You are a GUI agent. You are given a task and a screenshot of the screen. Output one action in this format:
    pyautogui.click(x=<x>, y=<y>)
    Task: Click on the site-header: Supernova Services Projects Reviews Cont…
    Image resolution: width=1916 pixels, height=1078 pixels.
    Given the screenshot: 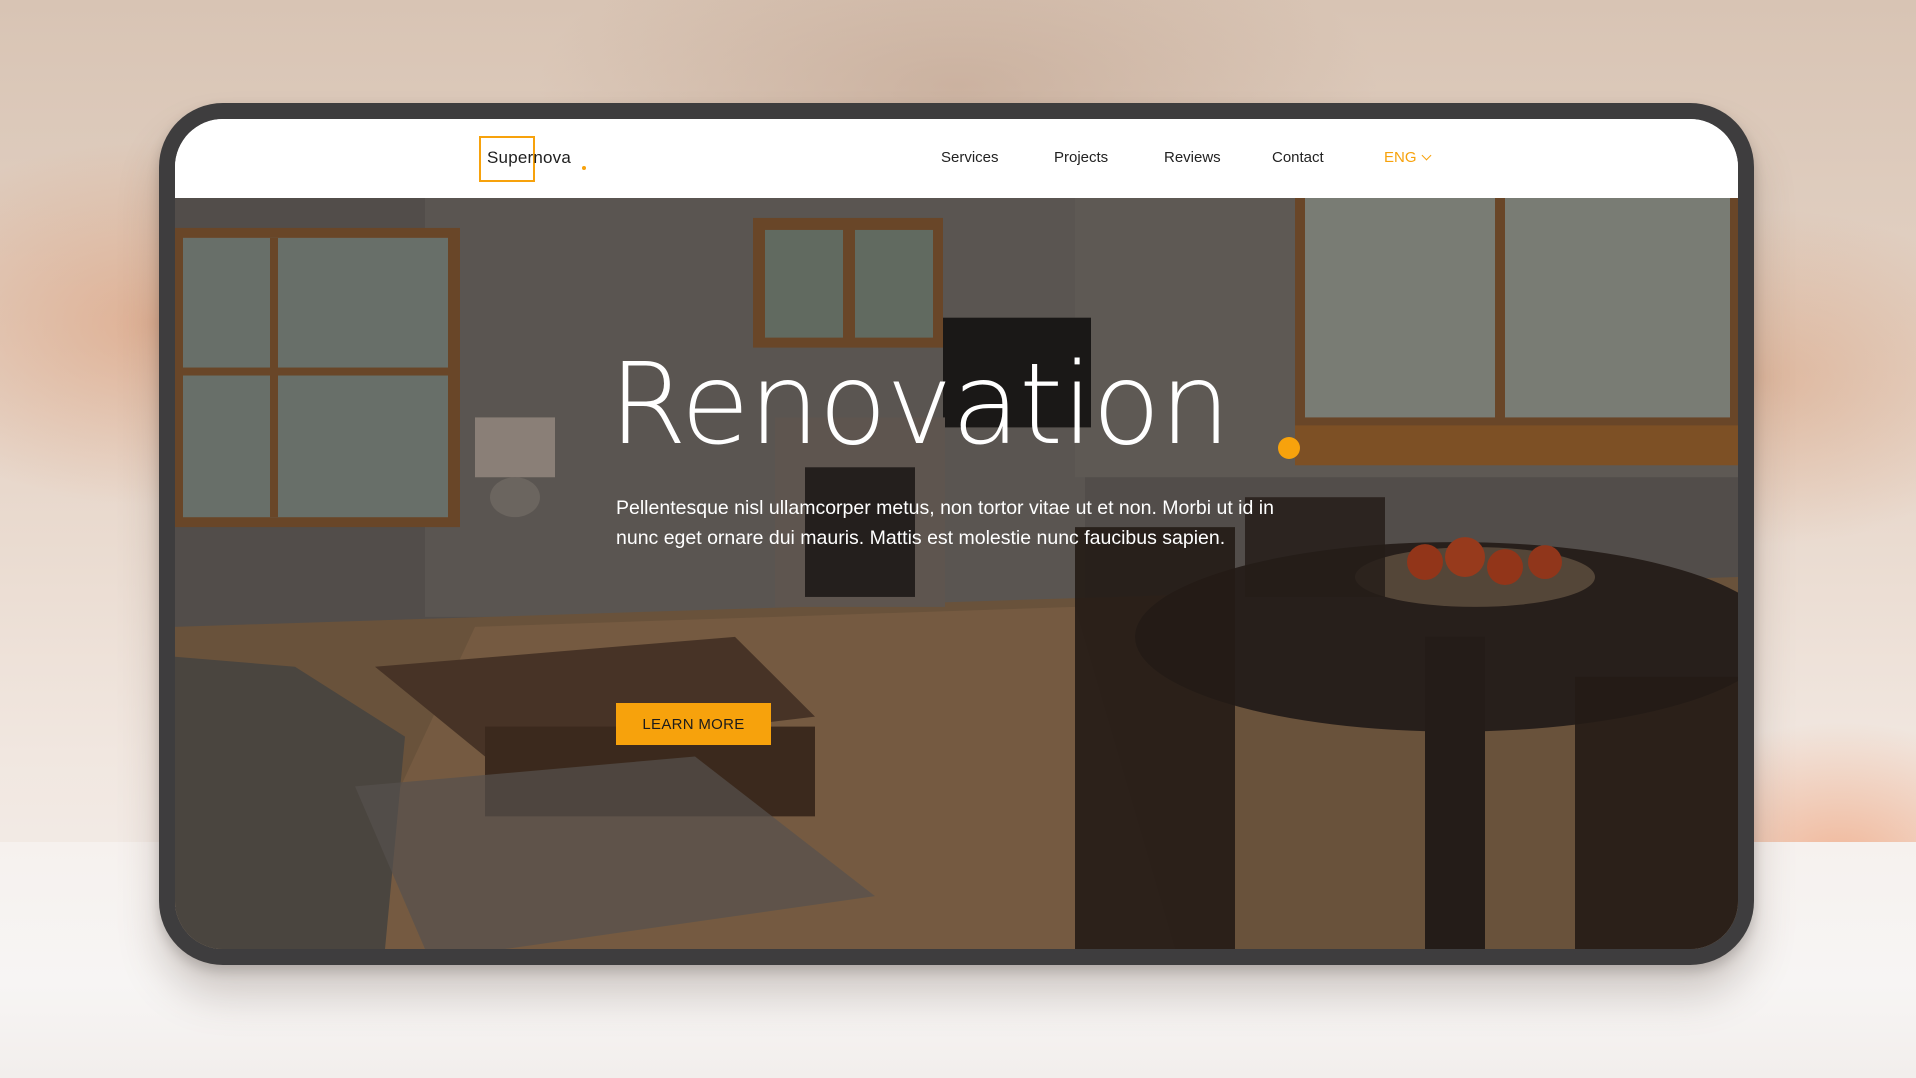 What is the action you would take?
    pyautogui.click(x=956, y=158)
    